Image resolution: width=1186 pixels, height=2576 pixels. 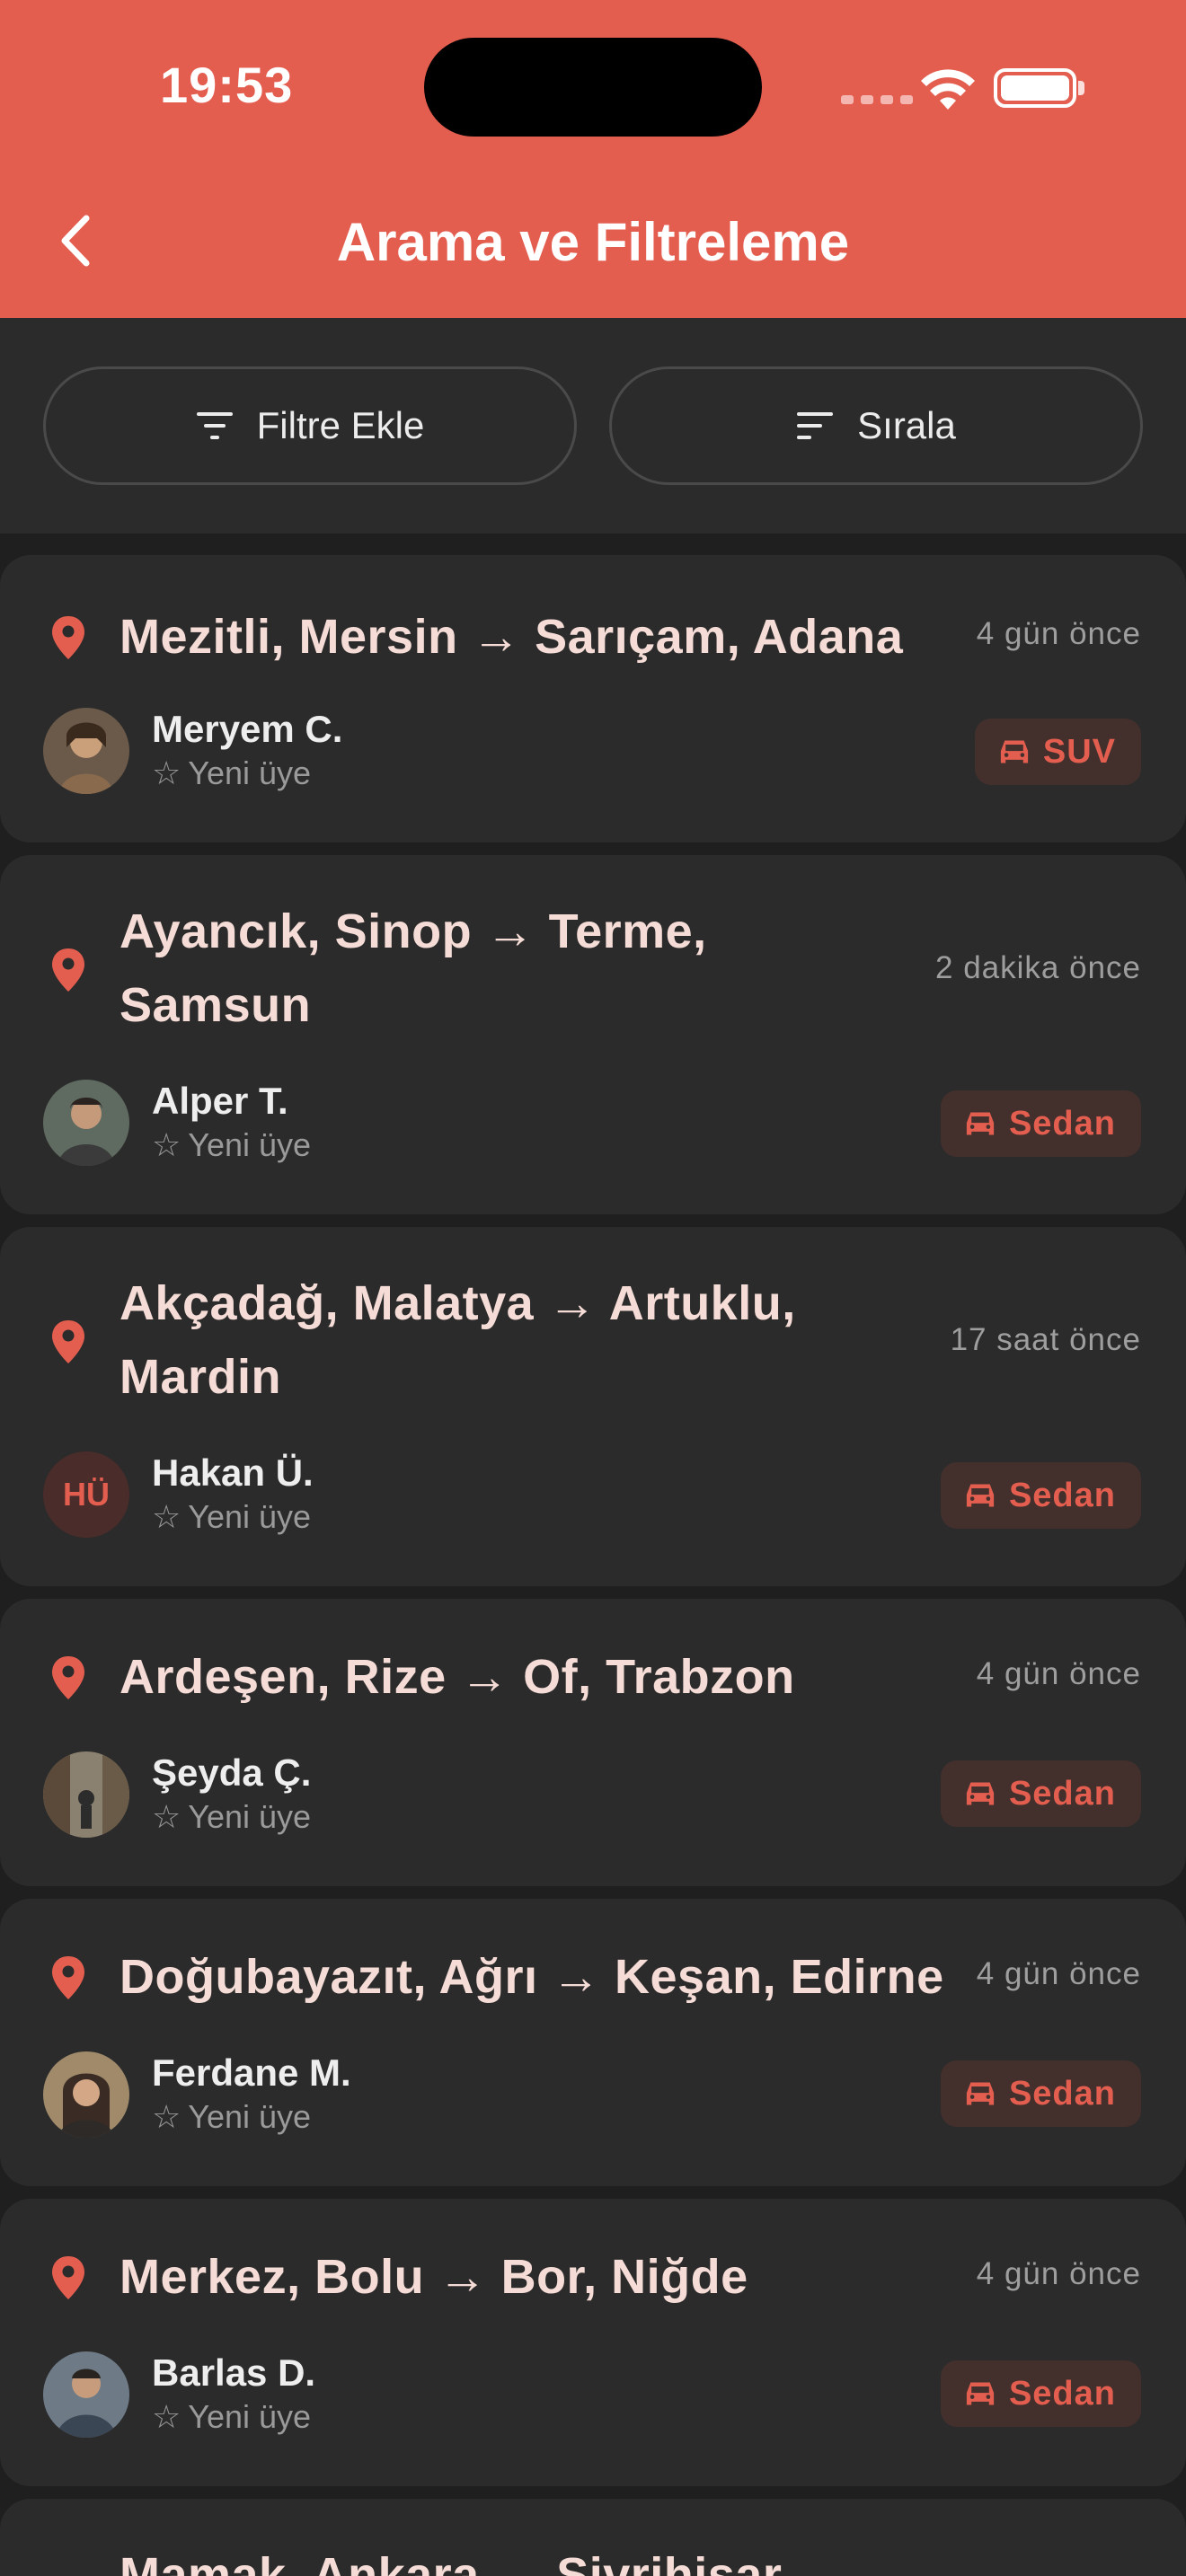 I want to click on cellular-signal-icon, so click(x=877, y=99).